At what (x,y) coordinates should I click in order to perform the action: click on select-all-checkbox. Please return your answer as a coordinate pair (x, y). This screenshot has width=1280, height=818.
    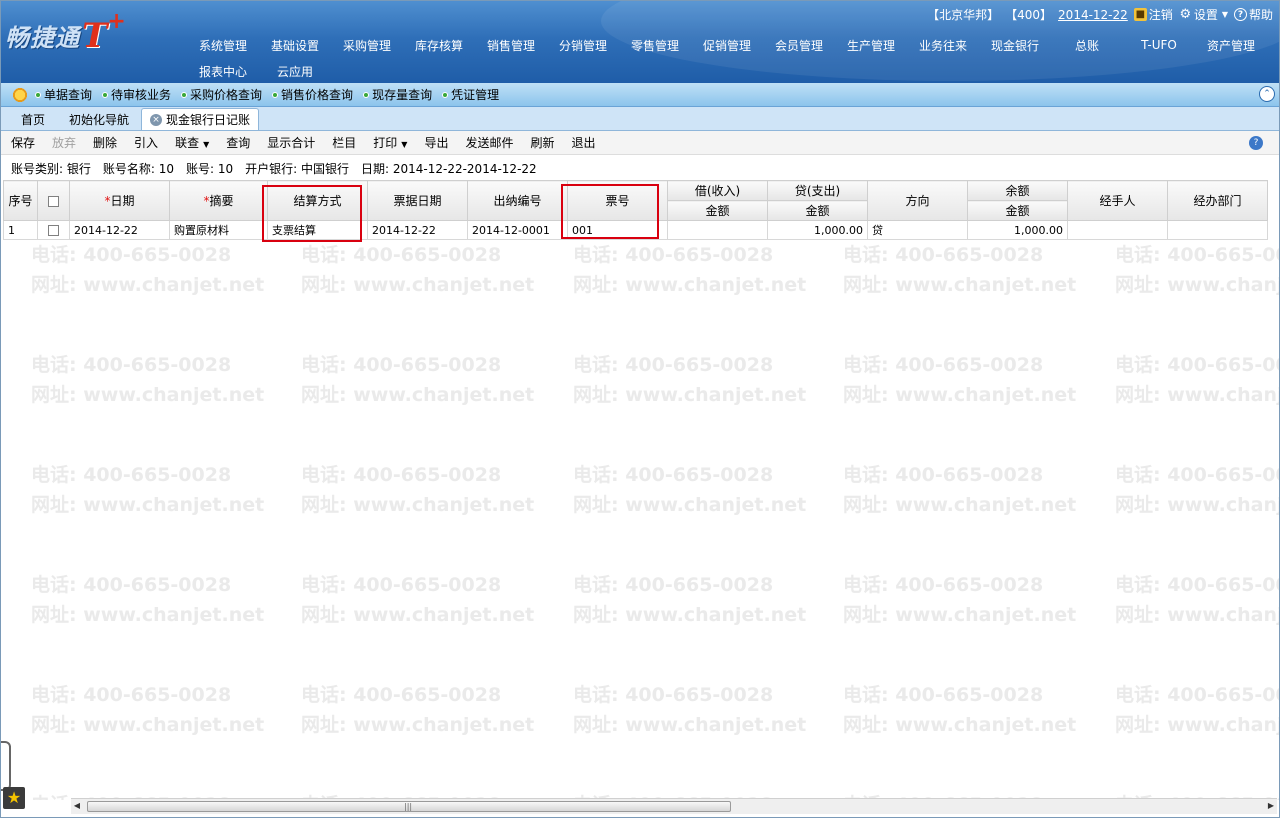
    Looking at the image, I should click on (53, 201).